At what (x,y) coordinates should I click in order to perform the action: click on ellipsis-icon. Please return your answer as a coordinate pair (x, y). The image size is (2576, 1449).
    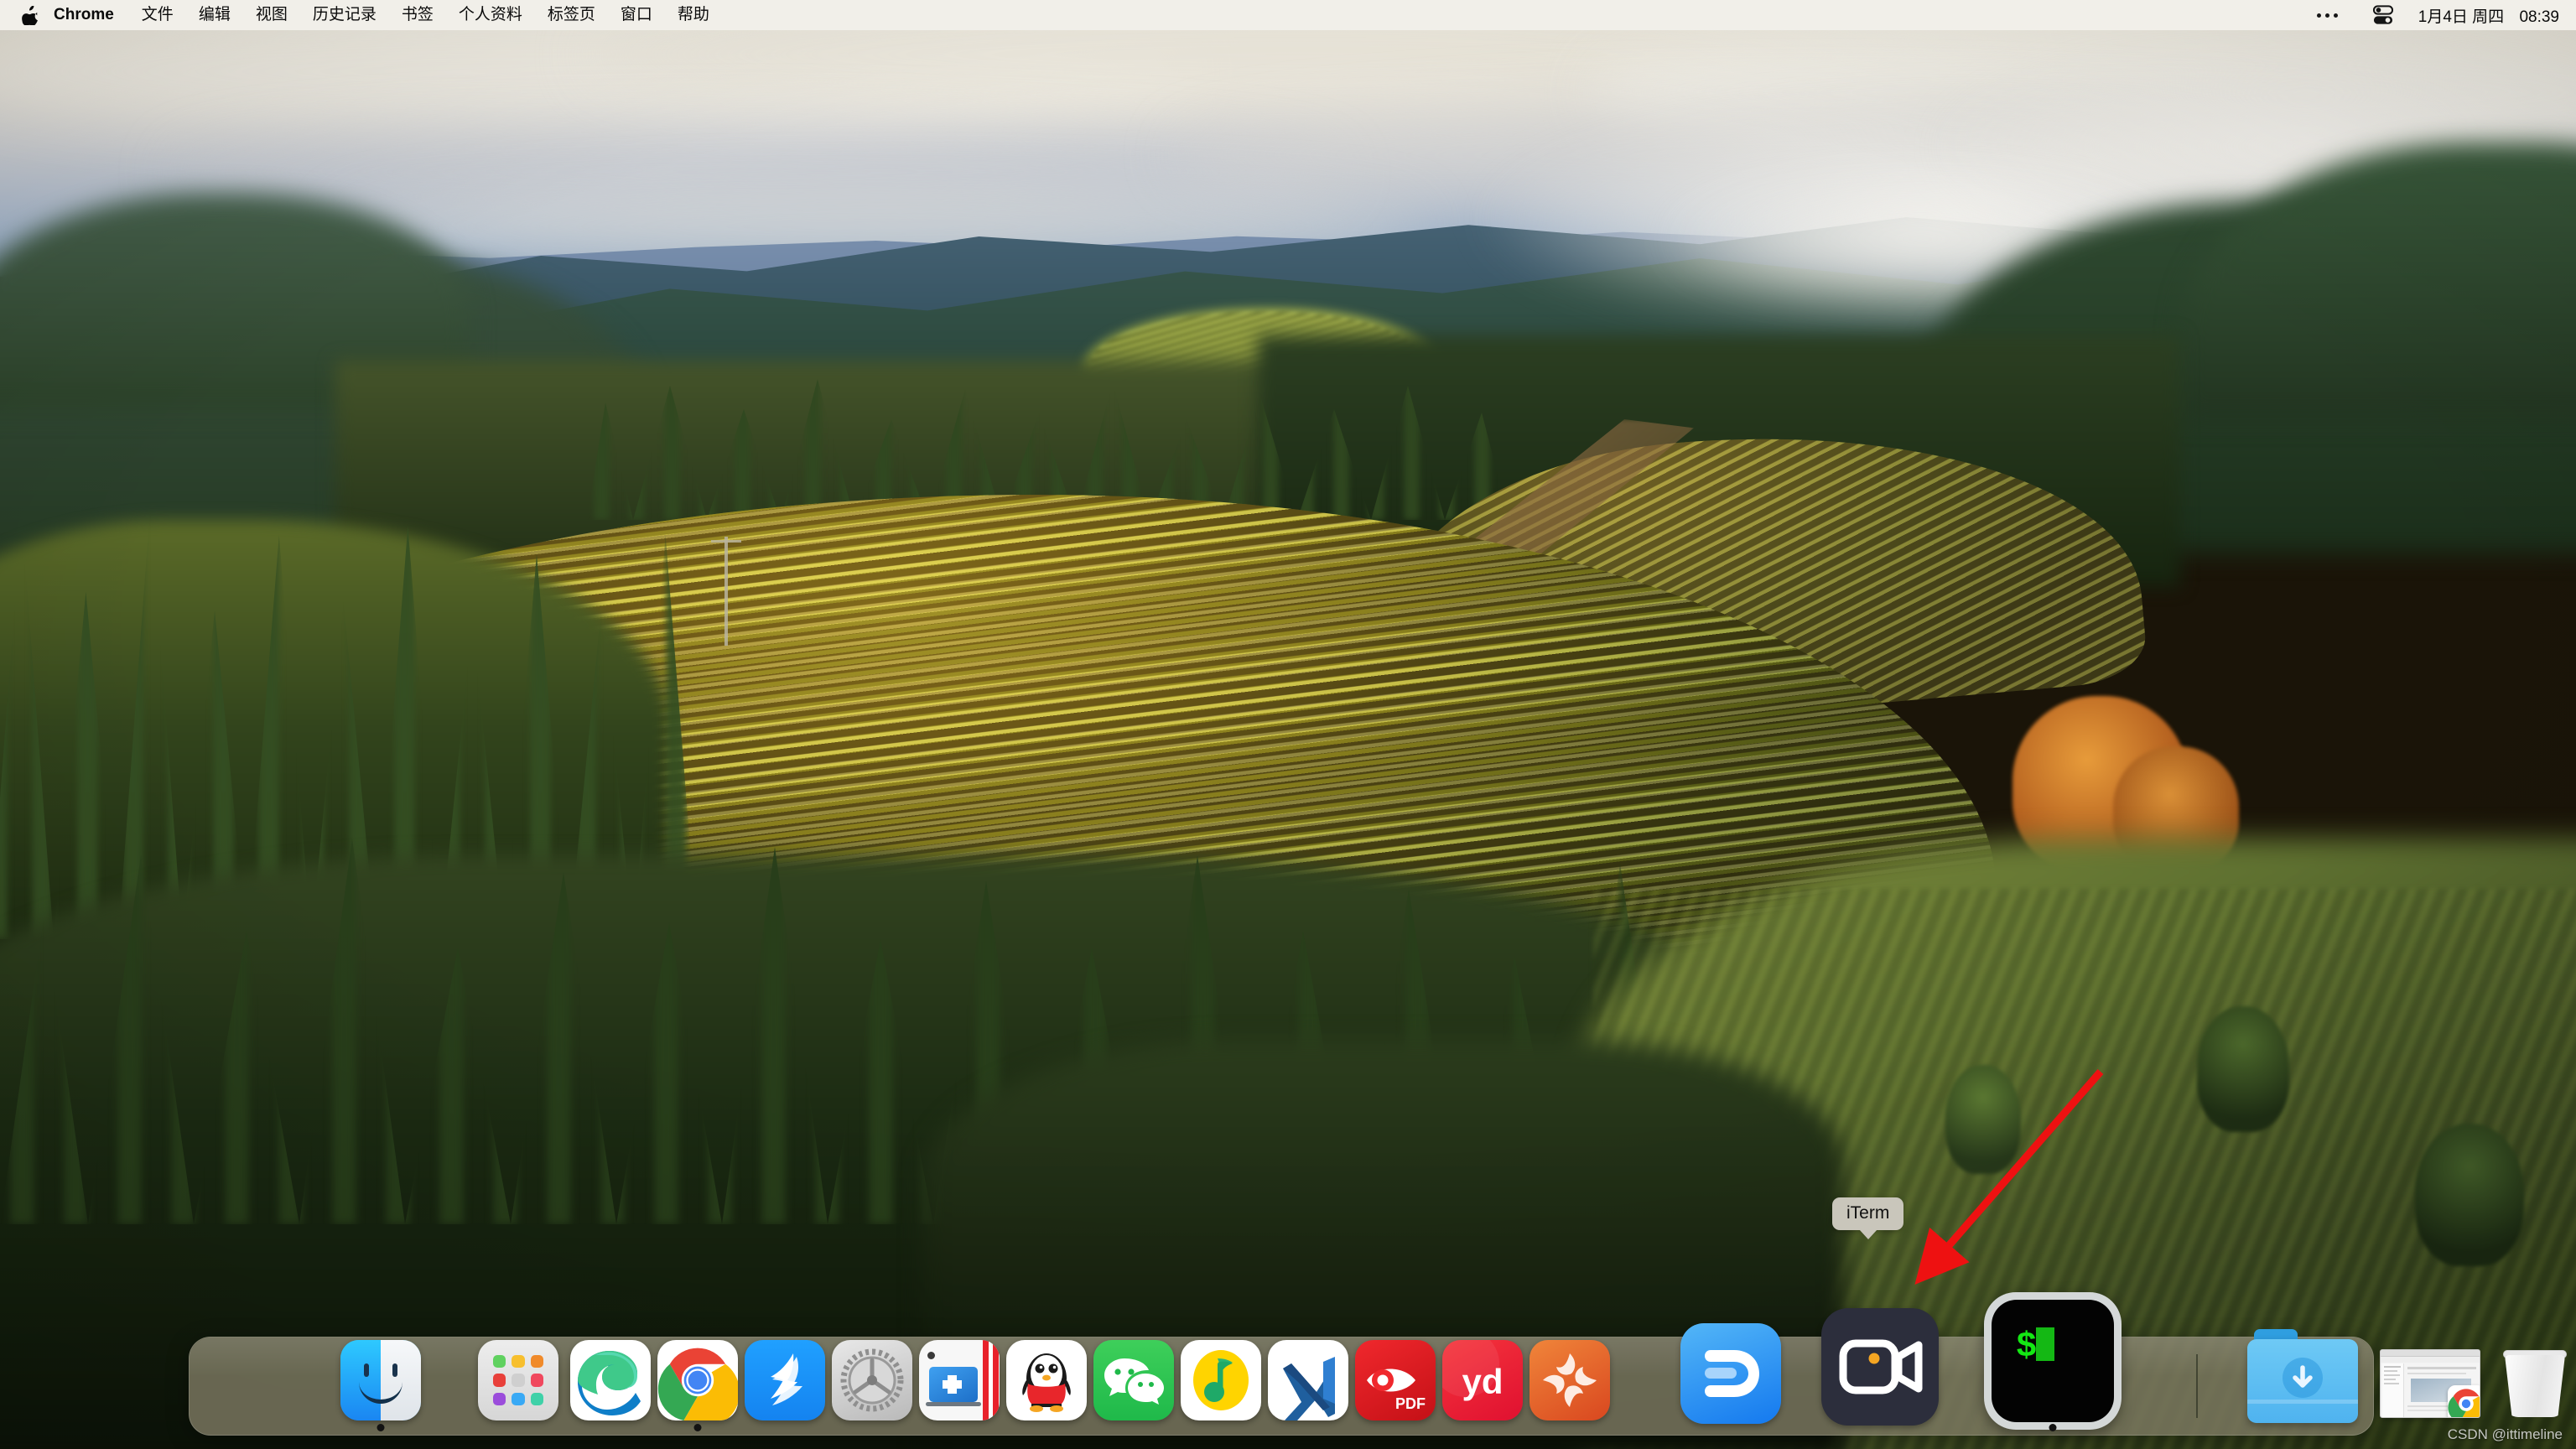
    Looking at the image, I should click on (2327, 15).